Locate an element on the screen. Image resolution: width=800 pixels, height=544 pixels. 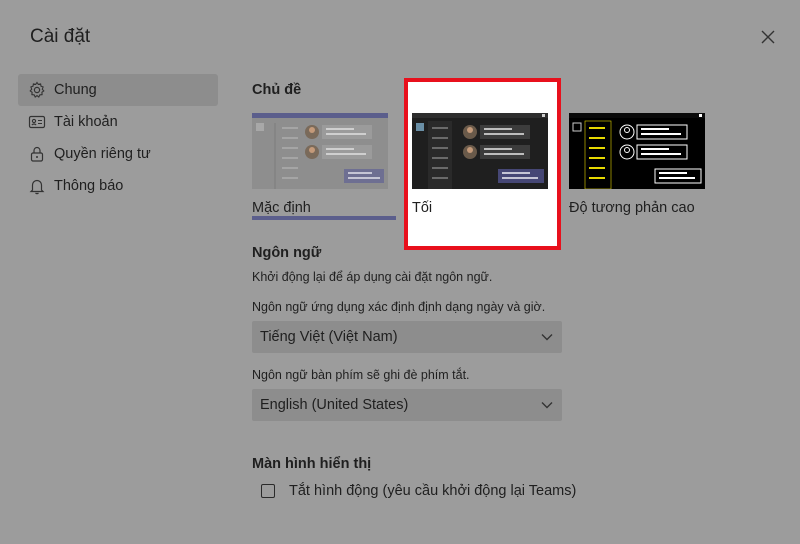
sidebar-item-label: Chung is located at coordinates (75, 90).